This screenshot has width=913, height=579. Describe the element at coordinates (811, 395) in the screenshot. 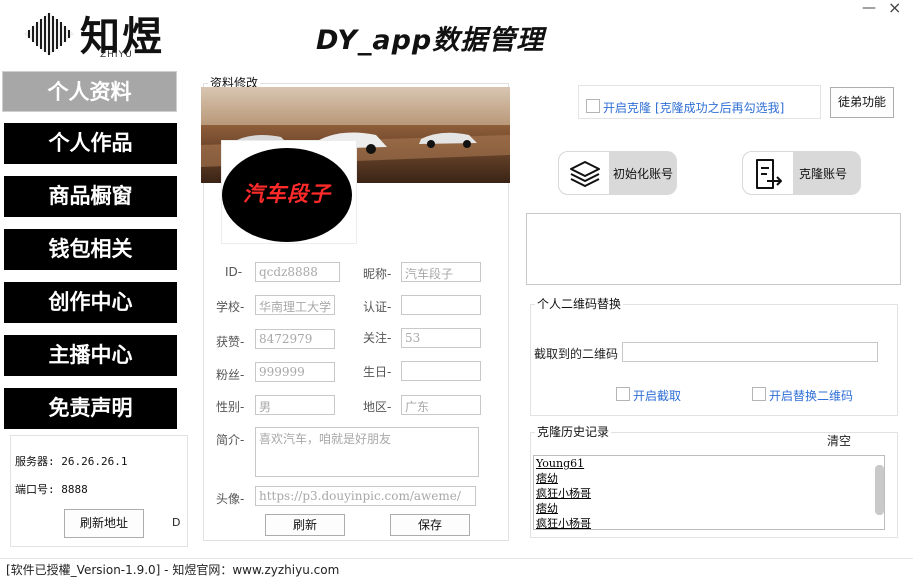

I see `enable-replace-label: 开启替换二维码` at that location.